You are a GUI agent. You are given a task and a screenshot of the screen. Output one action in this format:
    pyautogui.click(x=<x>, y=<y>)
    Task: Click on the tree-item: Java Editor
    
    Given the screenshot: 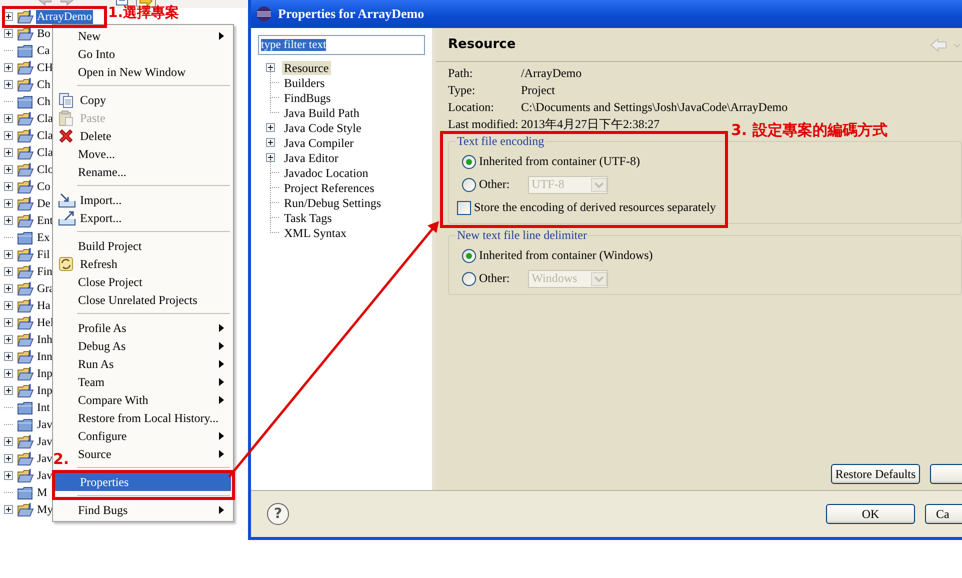 What is the action you would take?
    pyautogui.click(x=311, y=157)
    